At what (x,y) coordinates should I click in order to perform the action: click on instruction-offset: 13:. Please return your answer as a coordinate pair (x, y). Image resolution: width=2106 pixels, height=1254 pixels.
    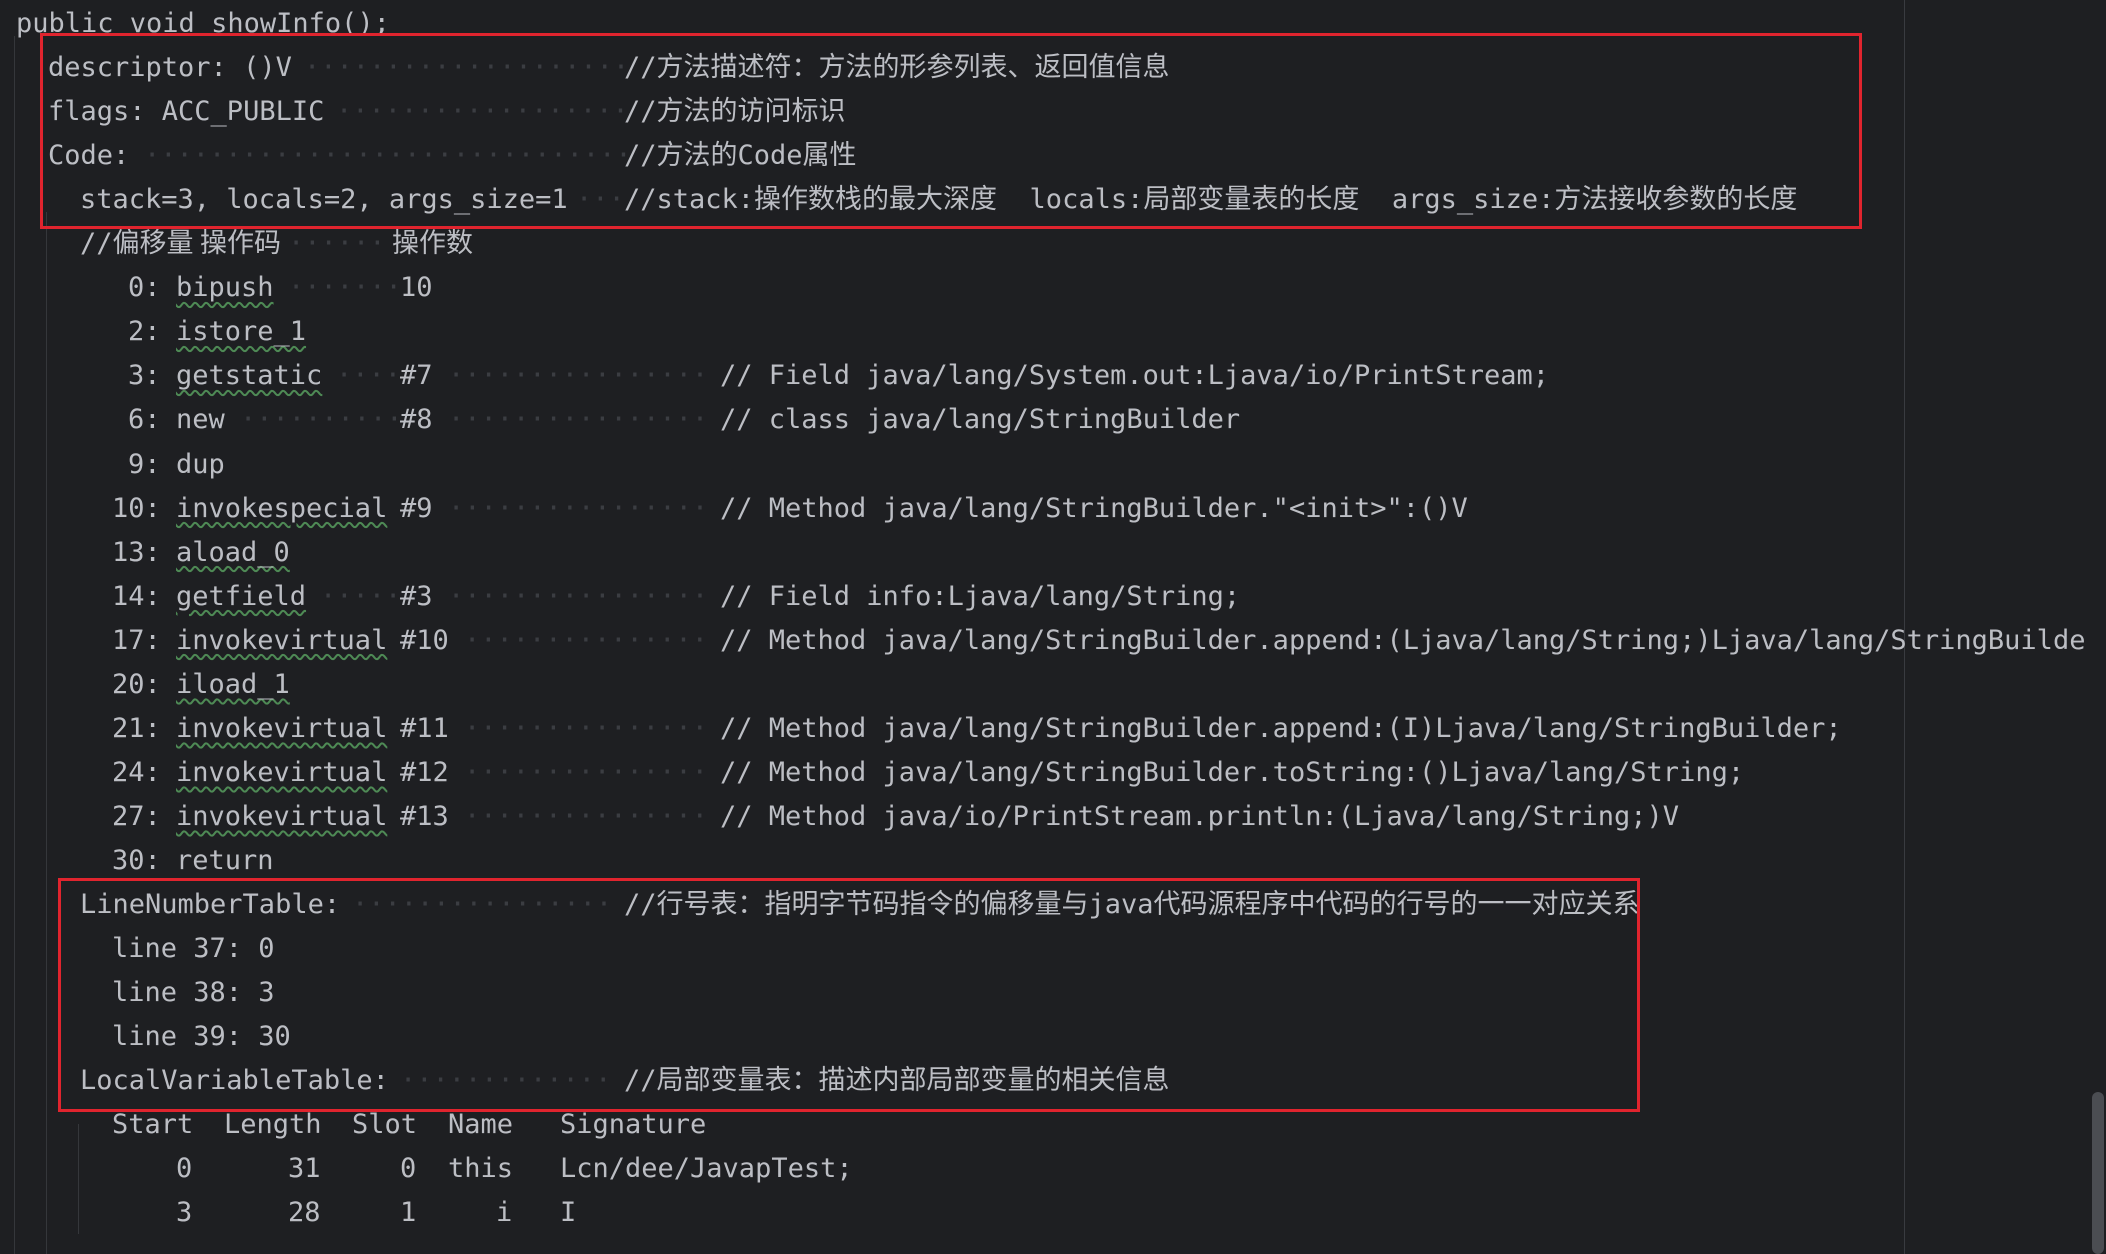
    Looking at the image, I should click on (136, 552).